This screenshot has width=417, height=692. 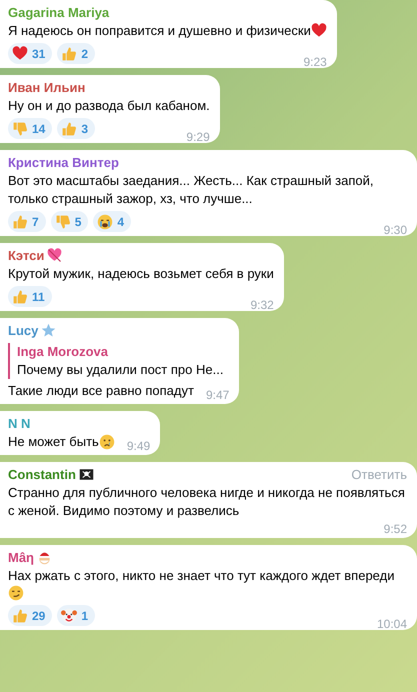 What do you see at coordinates (47, 87) in the screenshot?
I see `author-name: Иван Ильин` at bounding box center [47, 87].